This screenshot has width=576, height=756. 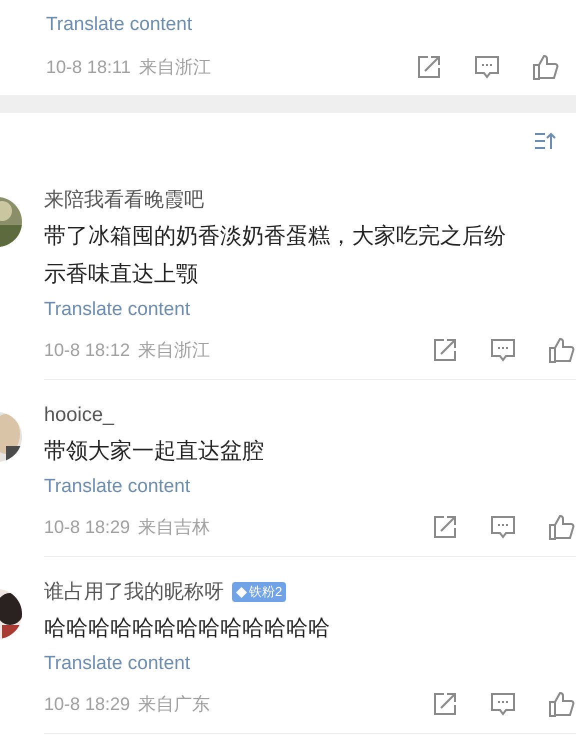 What do you see at coordinates (174, 704) in the screenshot?
I see `comment-location: 来自广东` at bounding box center [174, 704].